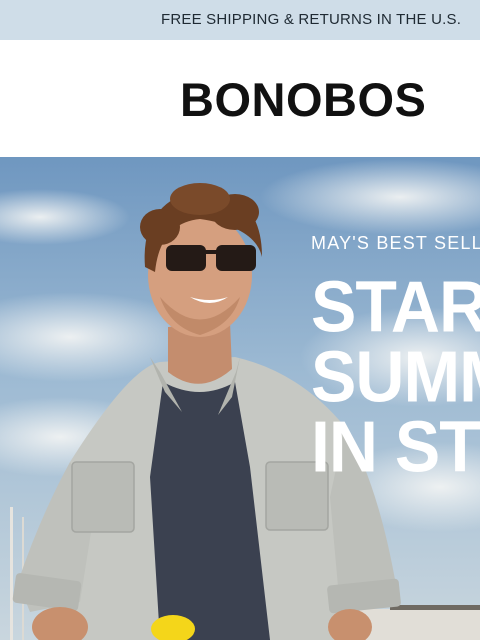  I want to click on brand-logo: BONOBOS, so click(303, 99).